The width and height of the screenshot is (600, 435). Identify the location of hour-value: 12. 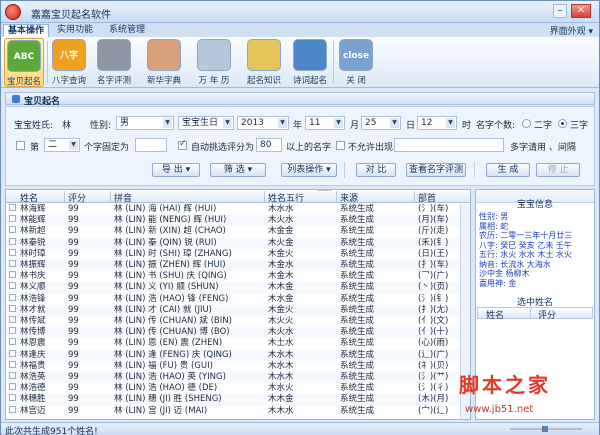
(427, 123).